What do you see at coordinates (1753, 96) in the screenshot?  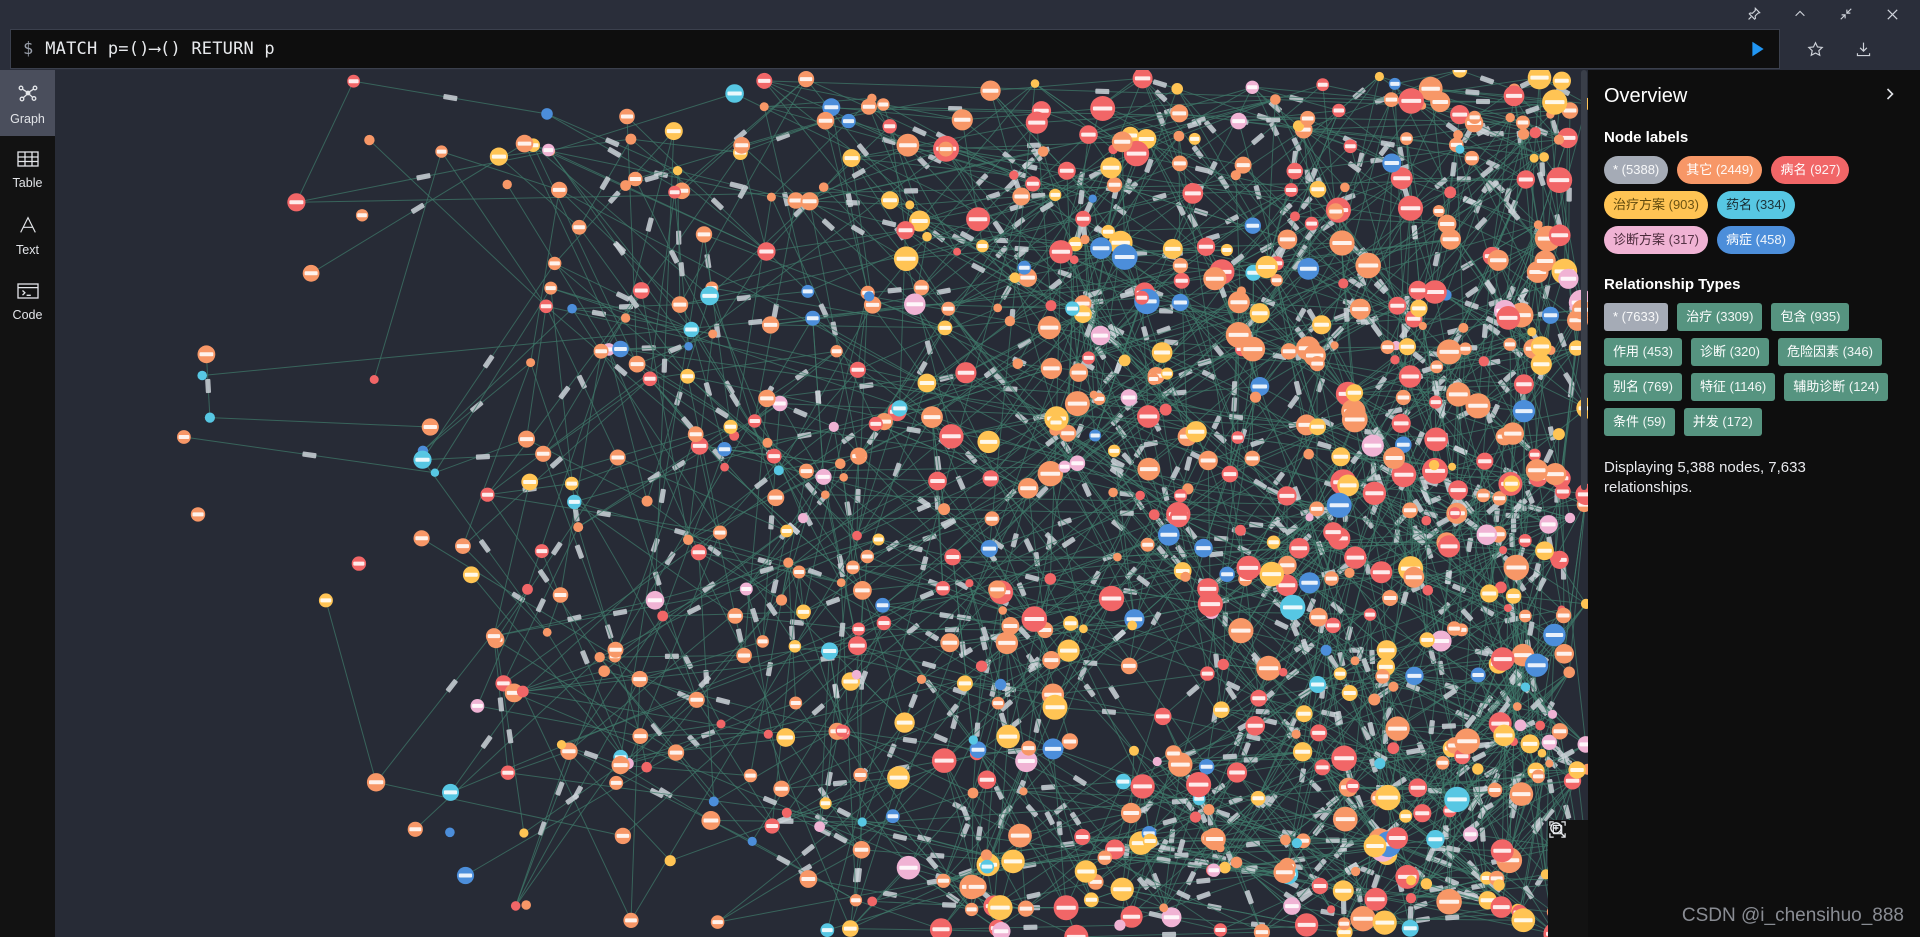 I see `overview-panel-header: Overview` at bounding box center [1753, 96].